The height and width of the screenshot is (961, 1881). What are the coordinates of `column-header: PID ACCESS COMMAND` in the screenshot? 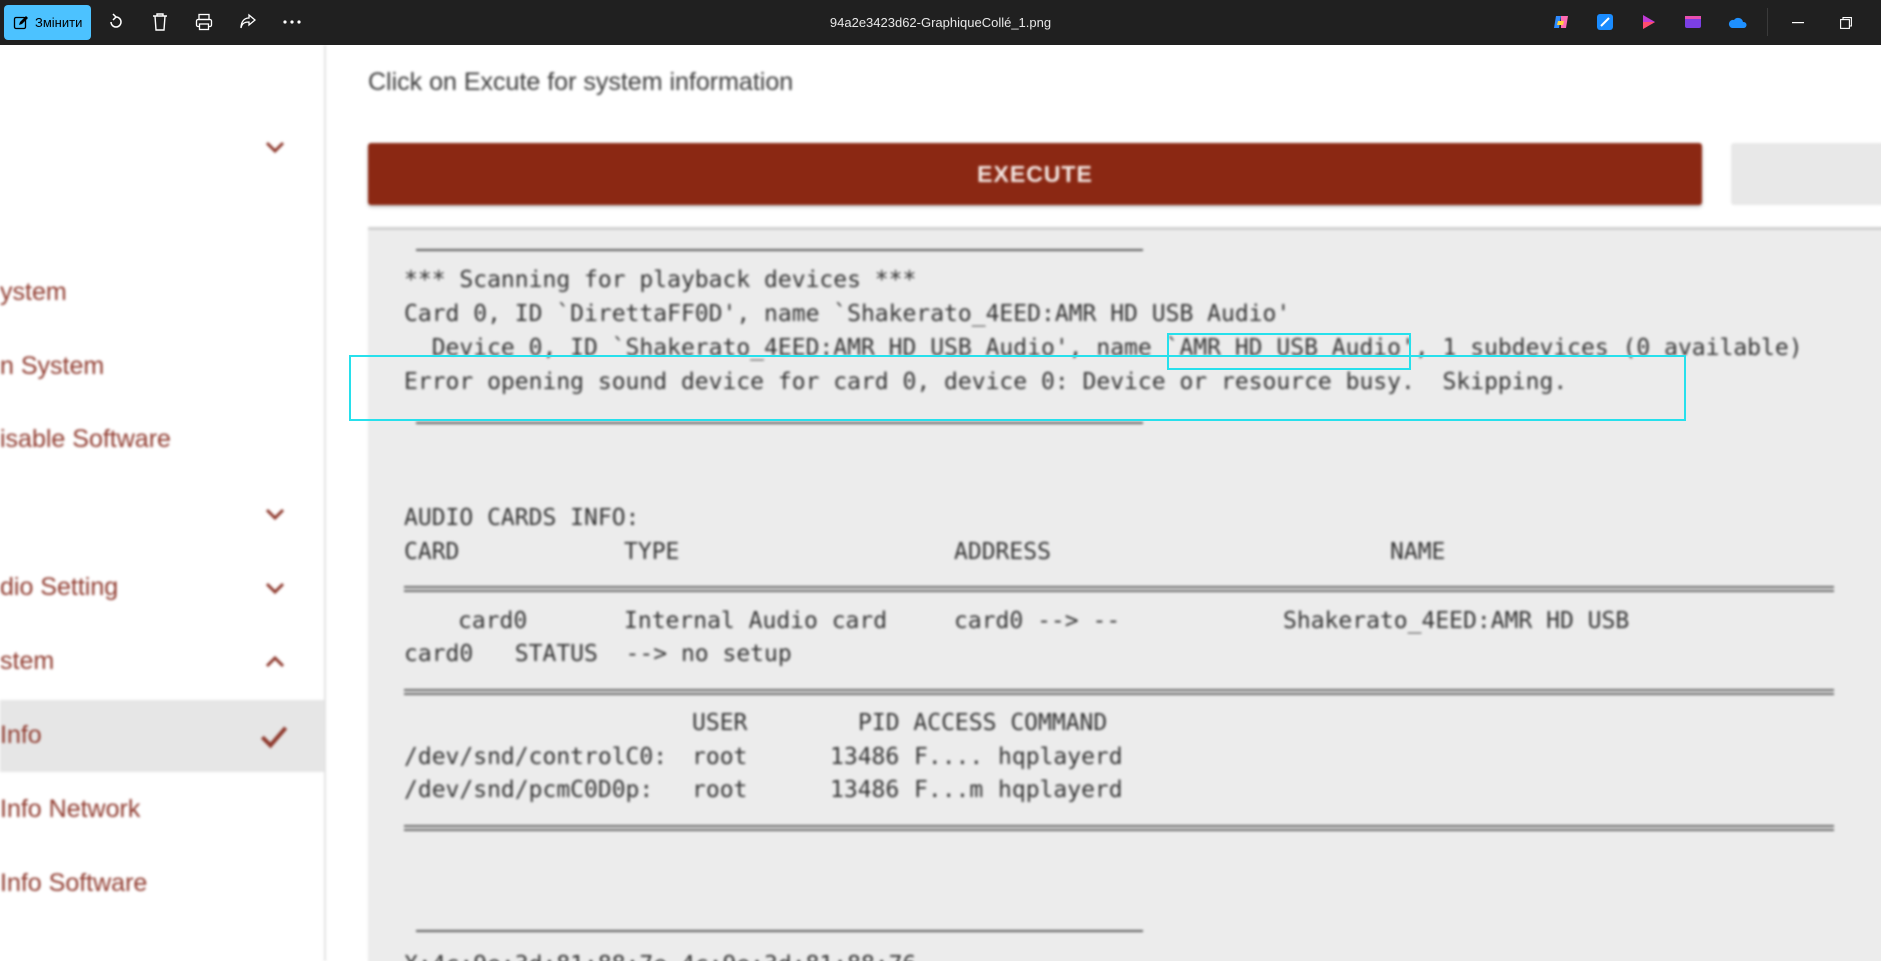 It's located at (983, 723).